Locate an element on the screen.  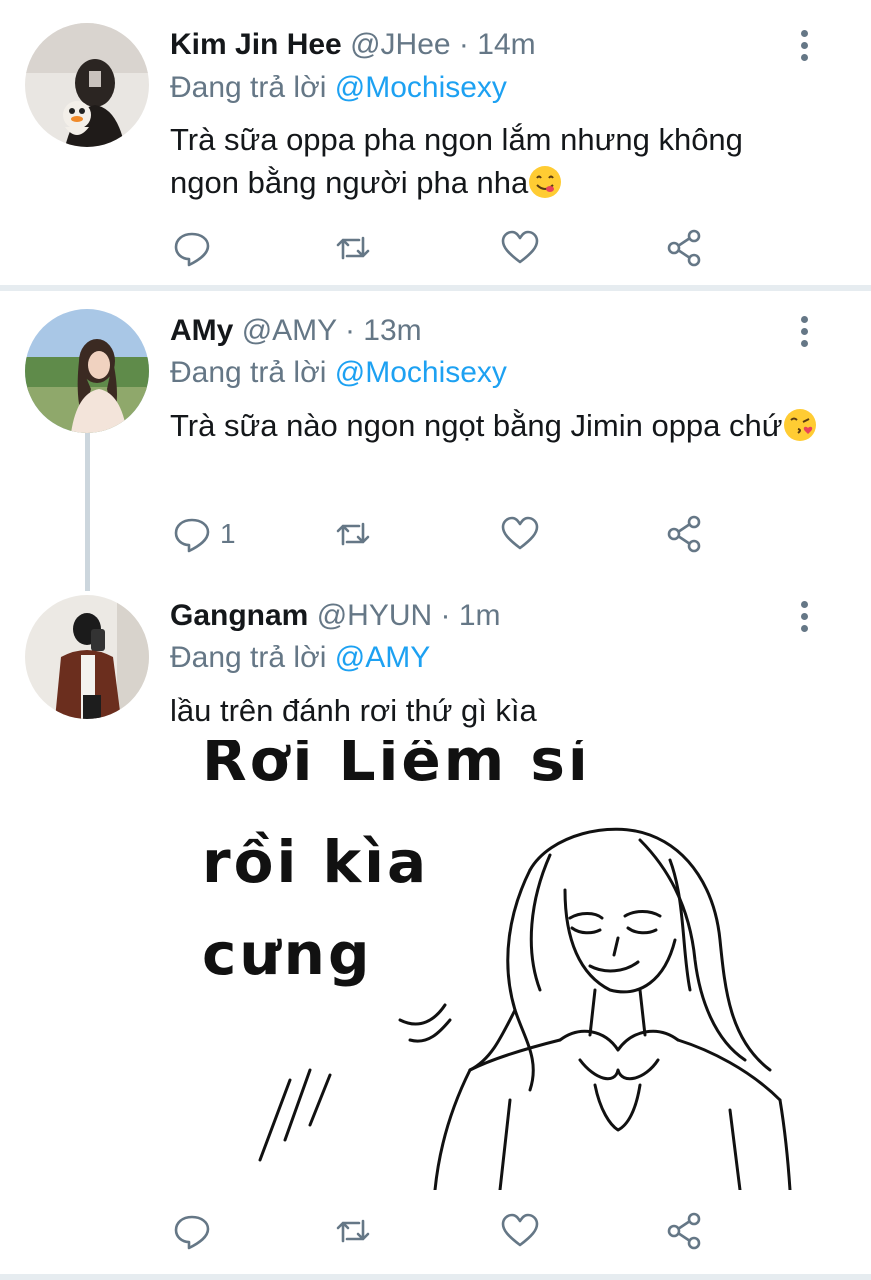
user-handle: @AMY is located at coordinates (289, 330).